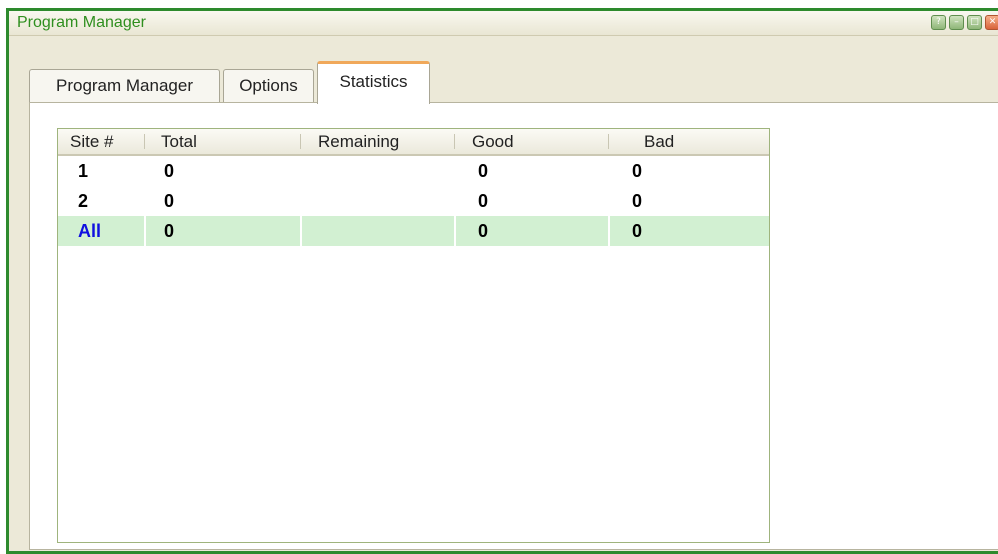 The height and width of the screenshot is (554, 998). I want to click on table-row: 2 0 0 0, so click(413, 201).